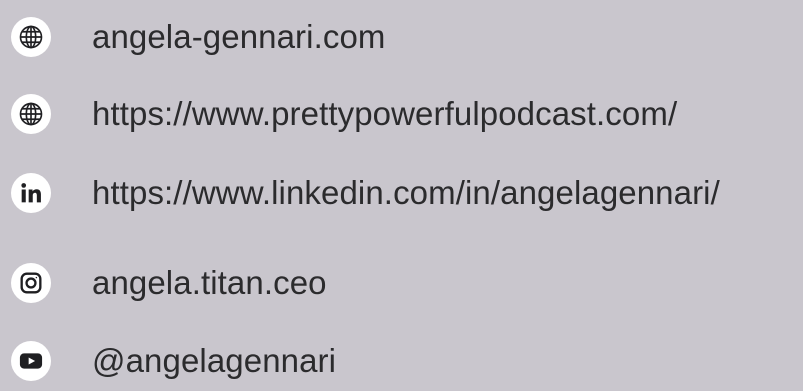 This screenshot has width=803, height=391. I want to click on instagram-icon, so click(31, 283).